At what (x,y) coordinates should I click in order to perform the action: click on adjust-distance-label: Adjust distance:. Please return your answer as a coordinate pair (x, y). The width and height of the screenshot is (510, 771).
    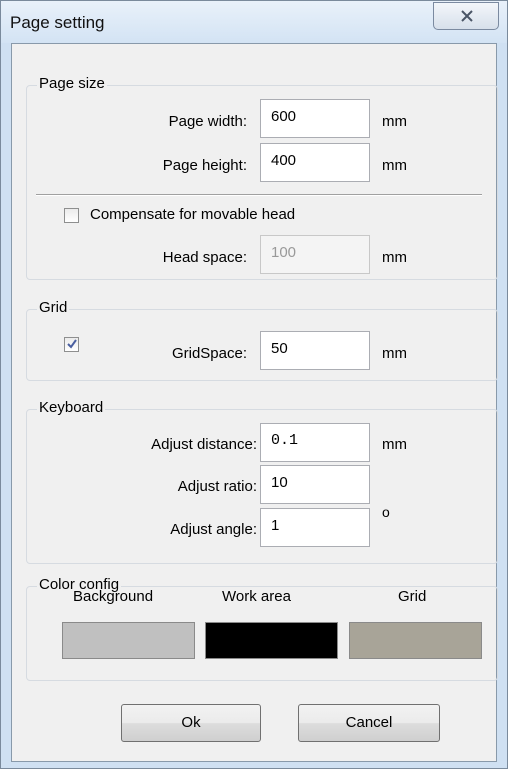
    Looking at the image, I should click on (204, 444).